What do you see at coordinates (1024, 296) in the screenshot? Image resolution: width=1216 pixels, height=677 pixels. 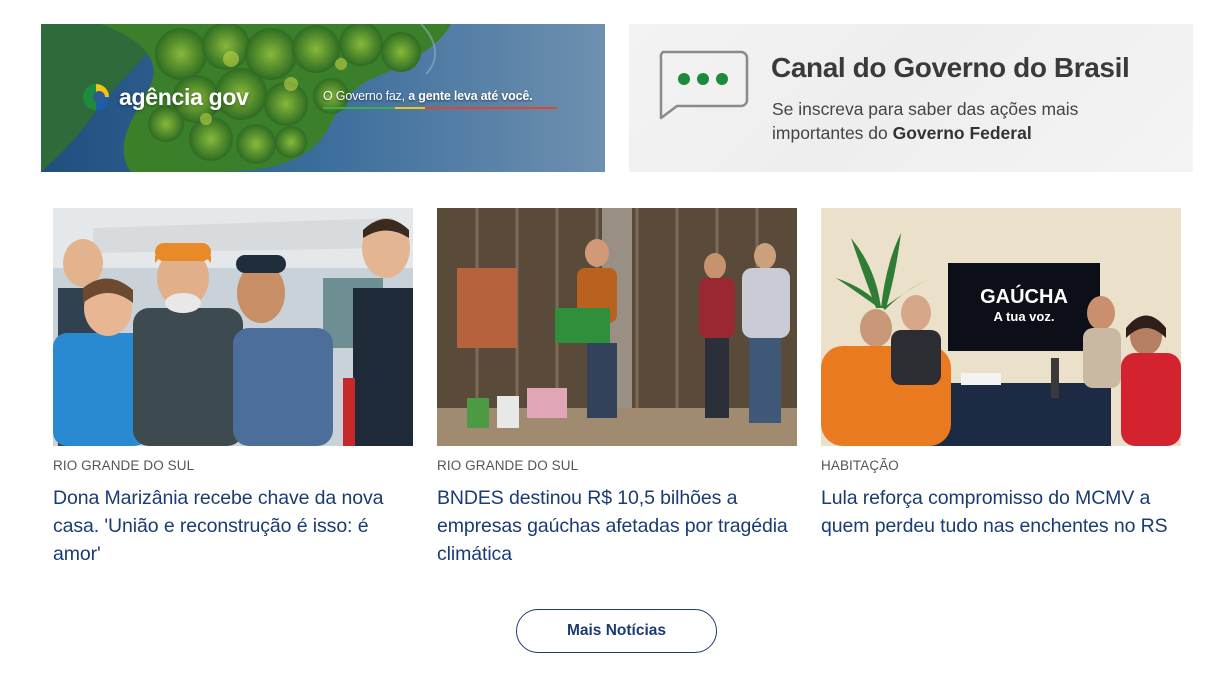 I see `tv-screen-title: GAÚCHA` at bounding box center [1024, 296].